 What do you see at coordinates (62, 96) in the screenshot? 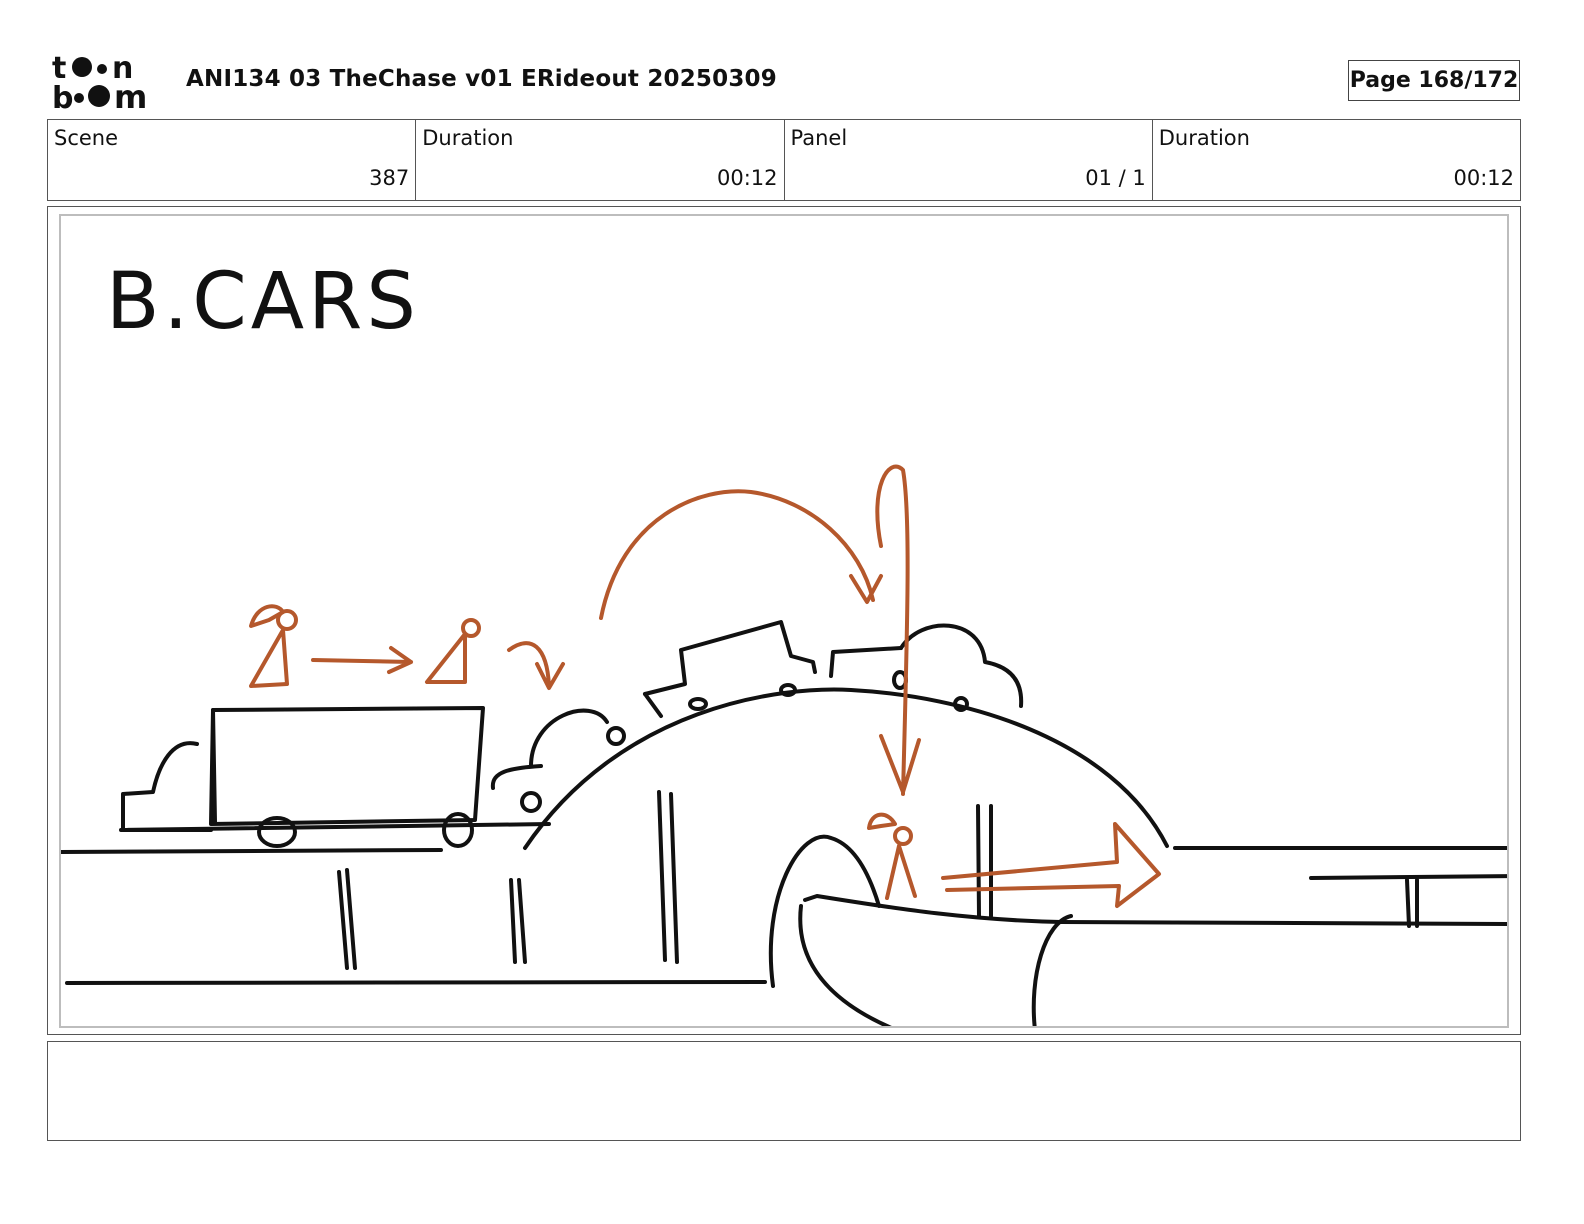
I see `svg-text: b` at bounding box center [62, 96].